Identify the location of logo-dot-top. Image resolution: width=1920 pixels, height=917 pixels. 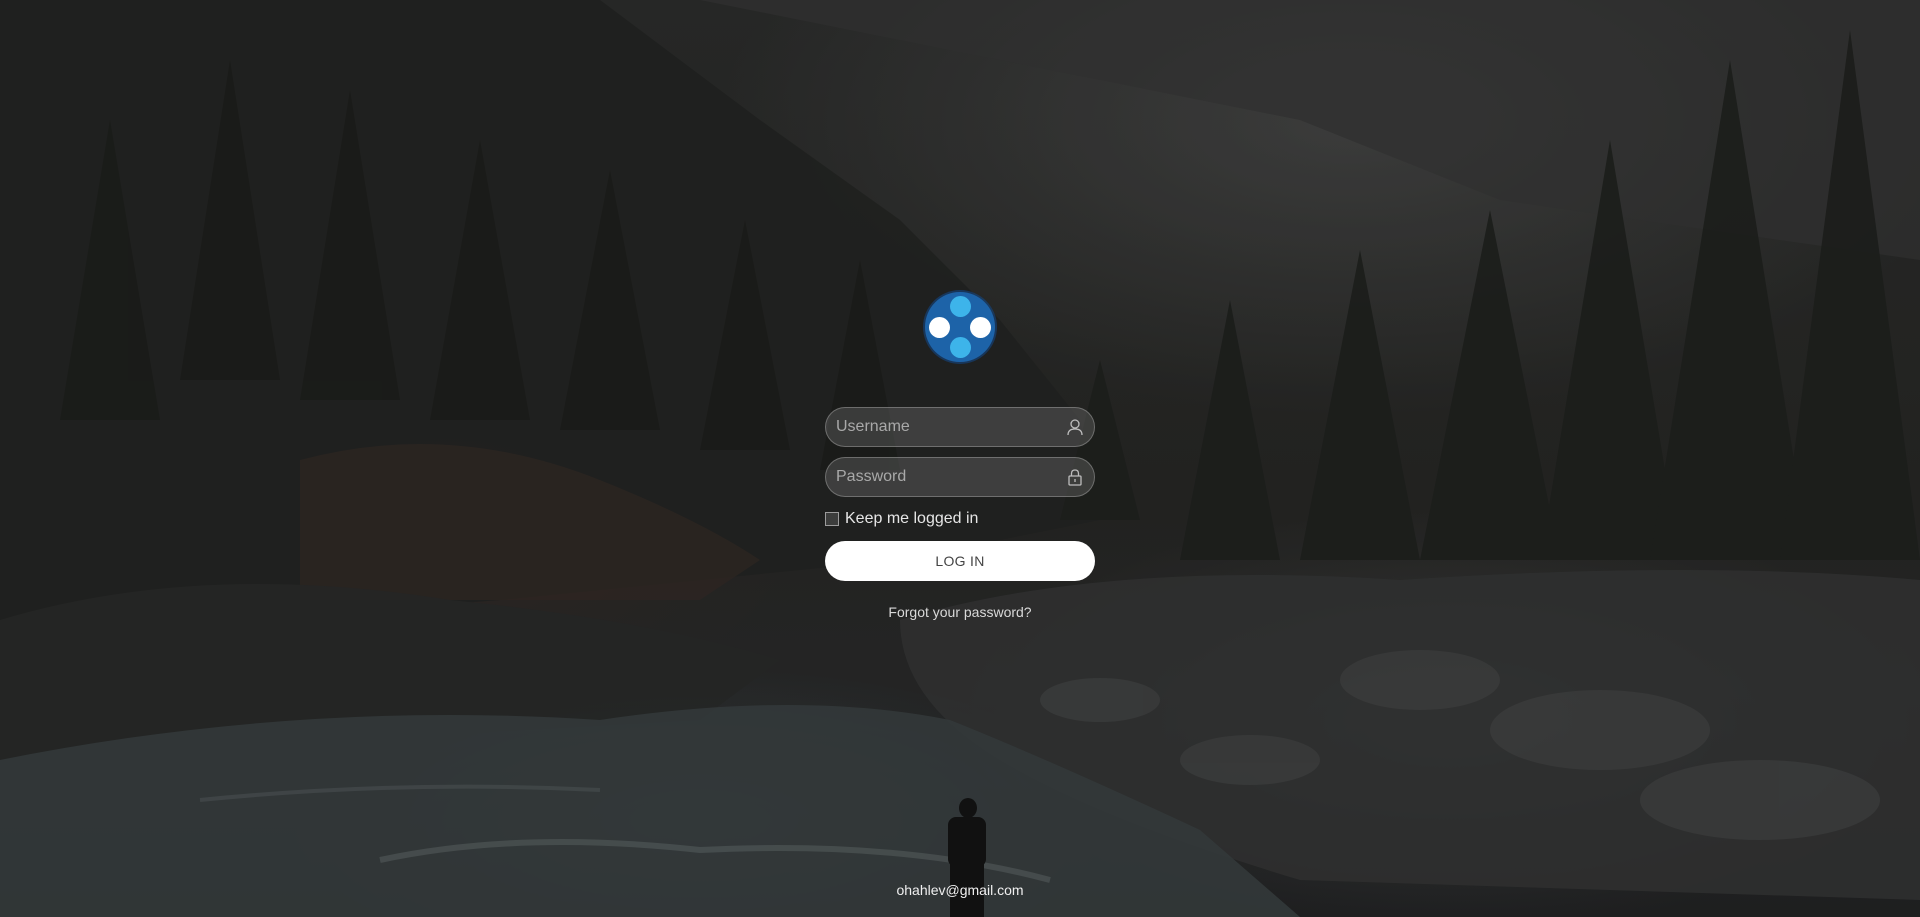
(960, 306).